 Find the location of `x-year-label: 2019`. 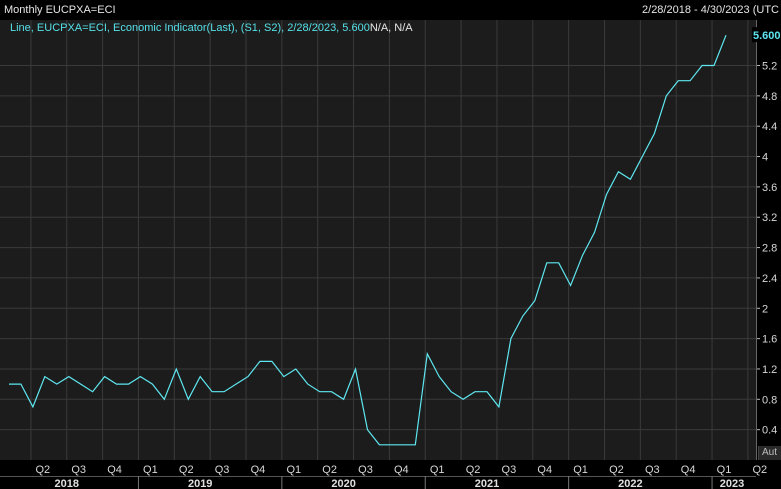

x-year-label: 2019 is located at coordinates (200, 483).